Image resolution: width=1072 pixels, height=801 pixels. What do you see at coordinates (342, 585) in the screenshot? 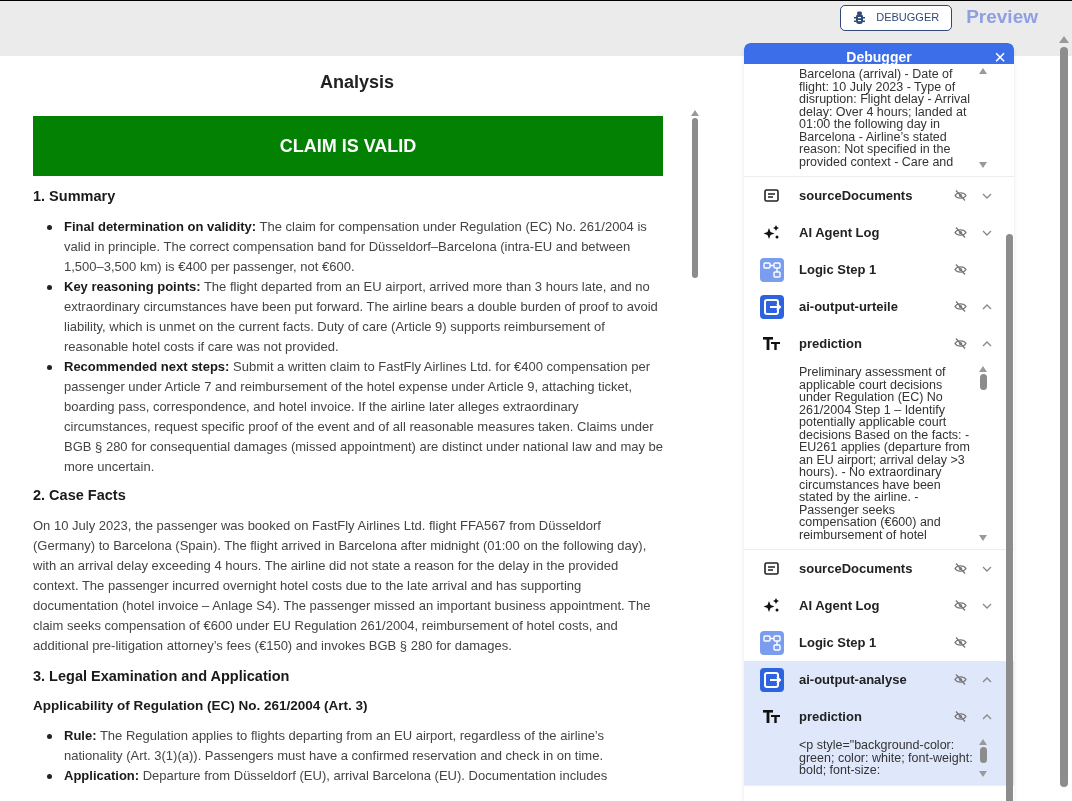
I see `paragraph: On 10 July 2023, the passenger was booked on FastFly Airlines Ltd. flight FFA567 from Düsseldorf (Germany) to Barcelona (Spain). The flight arrived in Barcelona after midnight (01:00 on the following day), with an arrival delay exceeding 4 hours. The airline did not state a reason for the delay in the provided context. The passenger incurred overnight hotel costs due to the late arrival and has supporting documentation (hotel invoice – Anlage S4). The passenger missed an important business appointment. The claim seeks compensation of €600 under EU Regulation 261/2004, reimbursement of hotel costs, and additional pre-litigation attorney’s fees (€150) and invokes BGB § 280 for damages.` at bounding box center [342, 585].